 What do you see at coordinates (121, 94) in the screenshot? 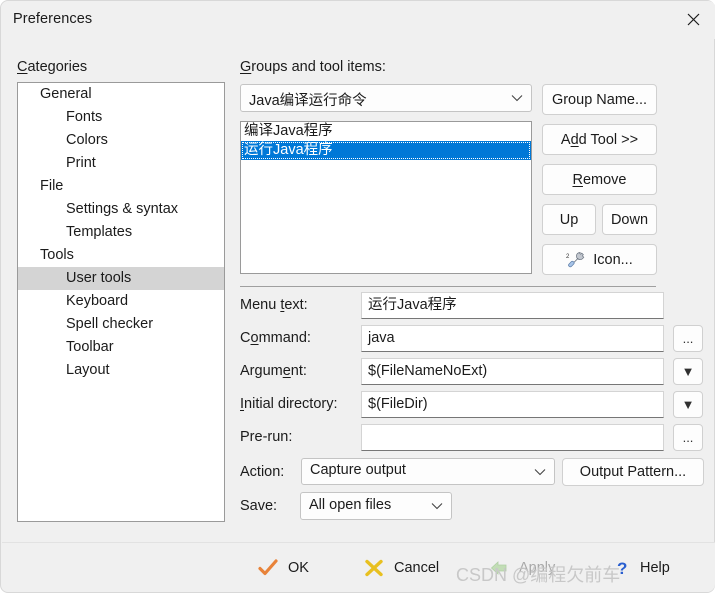
I see `tree-item-general: General` at bounding box center [121, 94].